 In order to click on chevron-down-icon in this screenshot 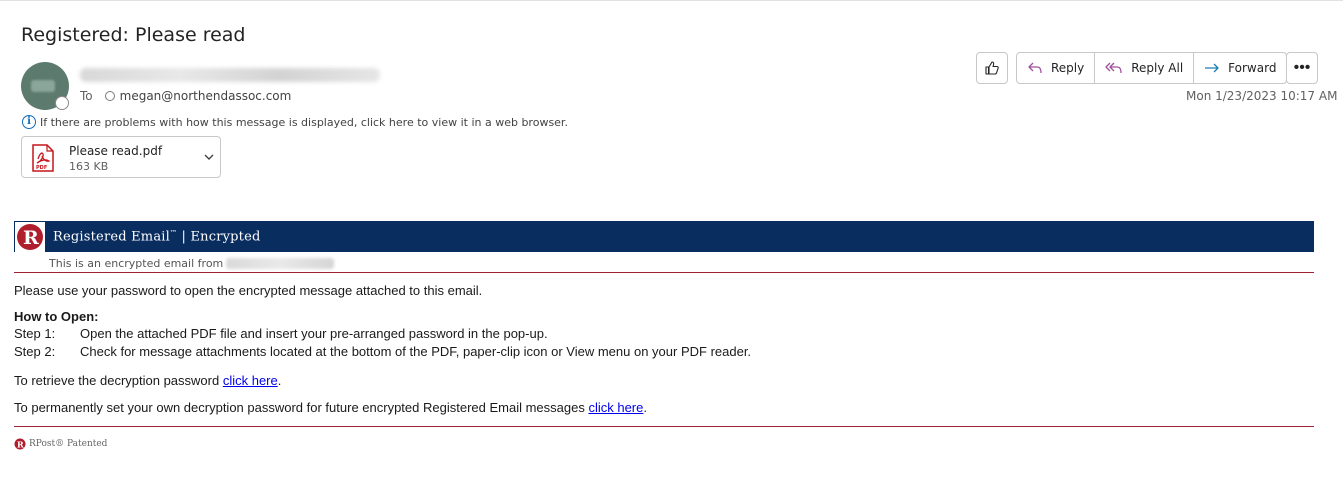, I will do `click(209, 157)`.